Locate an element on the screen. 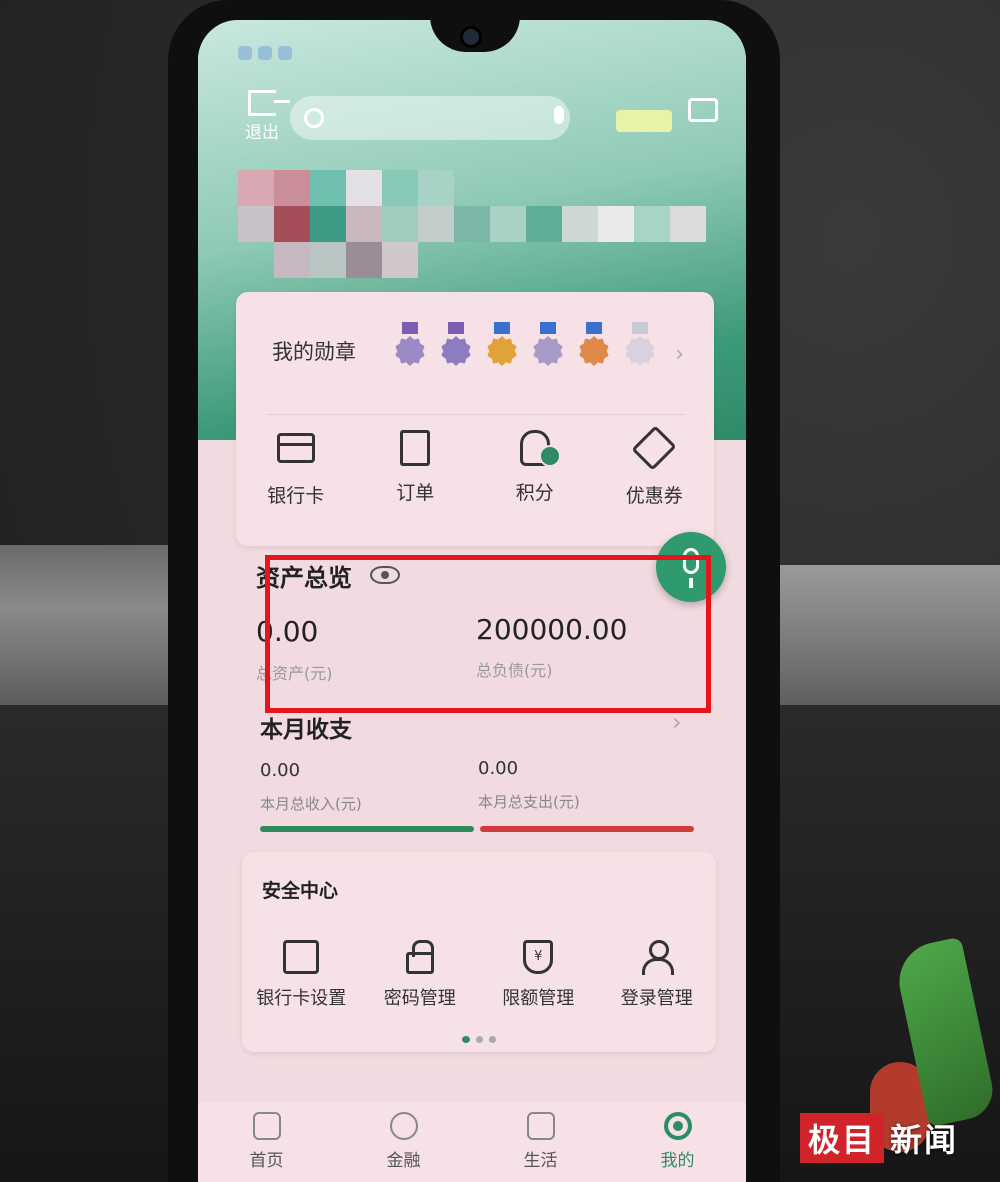  security-label: 登录管理 is located at coordinates (656, 998).